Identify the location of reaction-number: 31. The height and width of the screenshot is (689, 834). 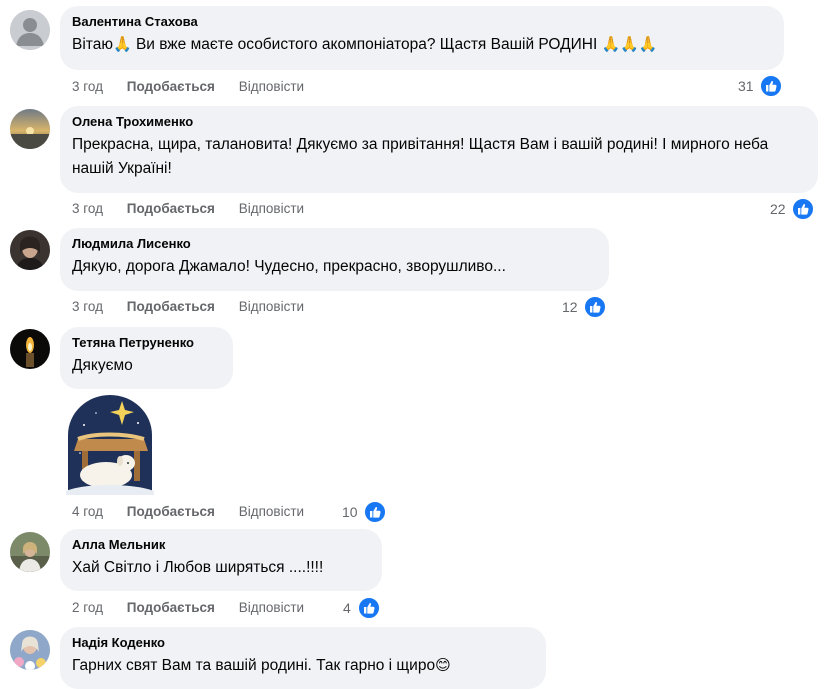
(746, 86).